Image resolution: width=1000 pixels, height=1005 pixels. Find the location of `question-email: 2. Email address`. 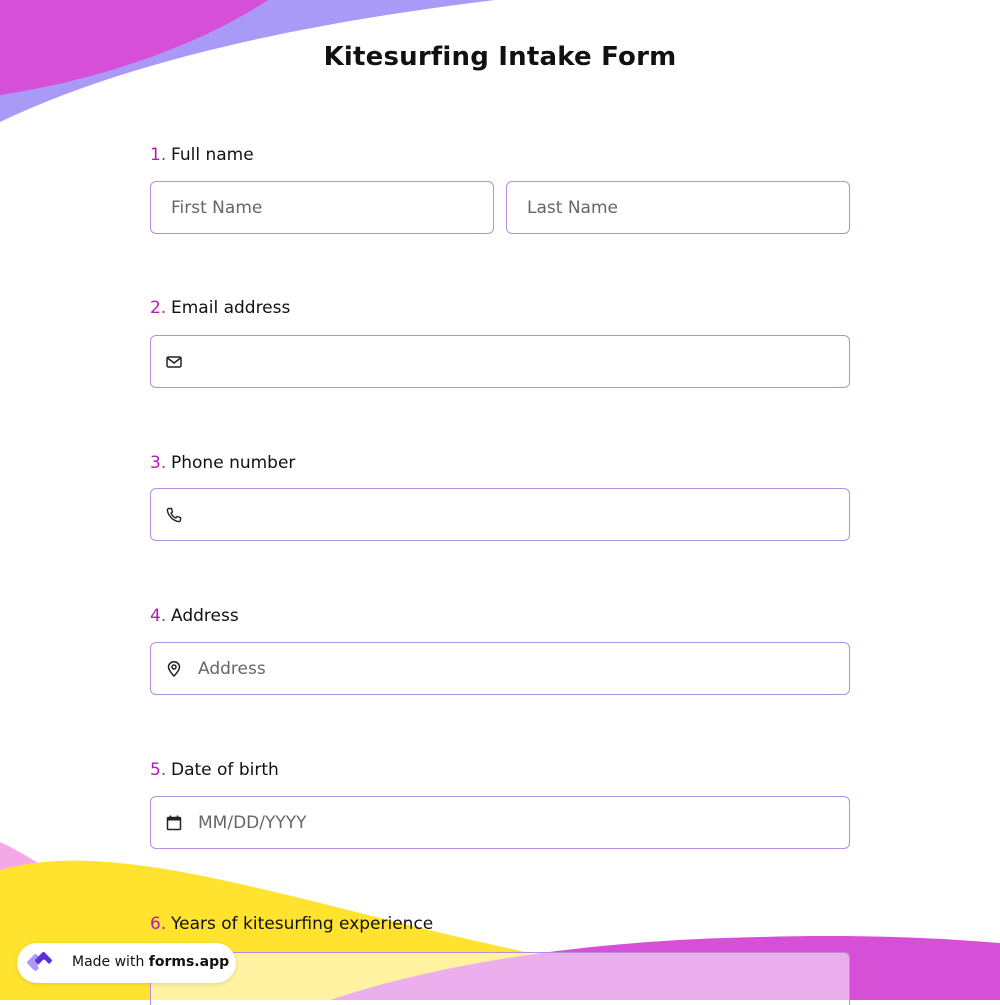

question-email: 2. Email address is located at coordinates (220, 308).